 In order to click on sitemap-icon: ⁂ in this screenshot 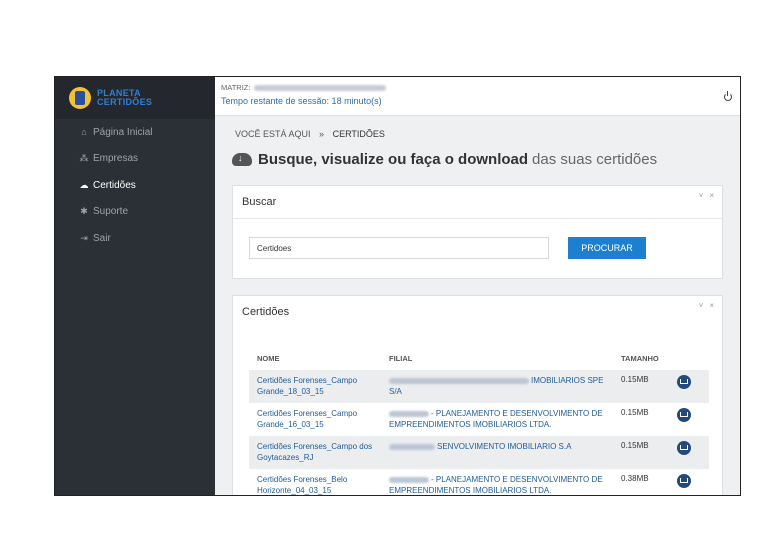, I will do `click(84, 158)`.